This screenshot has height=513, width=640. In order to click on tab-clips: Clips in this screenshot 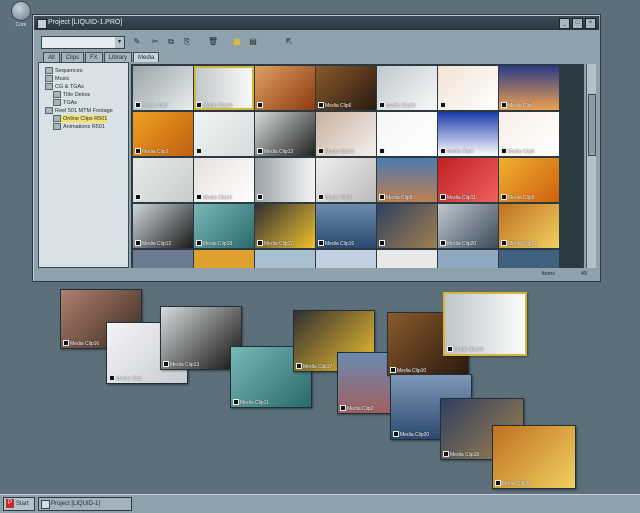, I will do `click(72, 57)`.